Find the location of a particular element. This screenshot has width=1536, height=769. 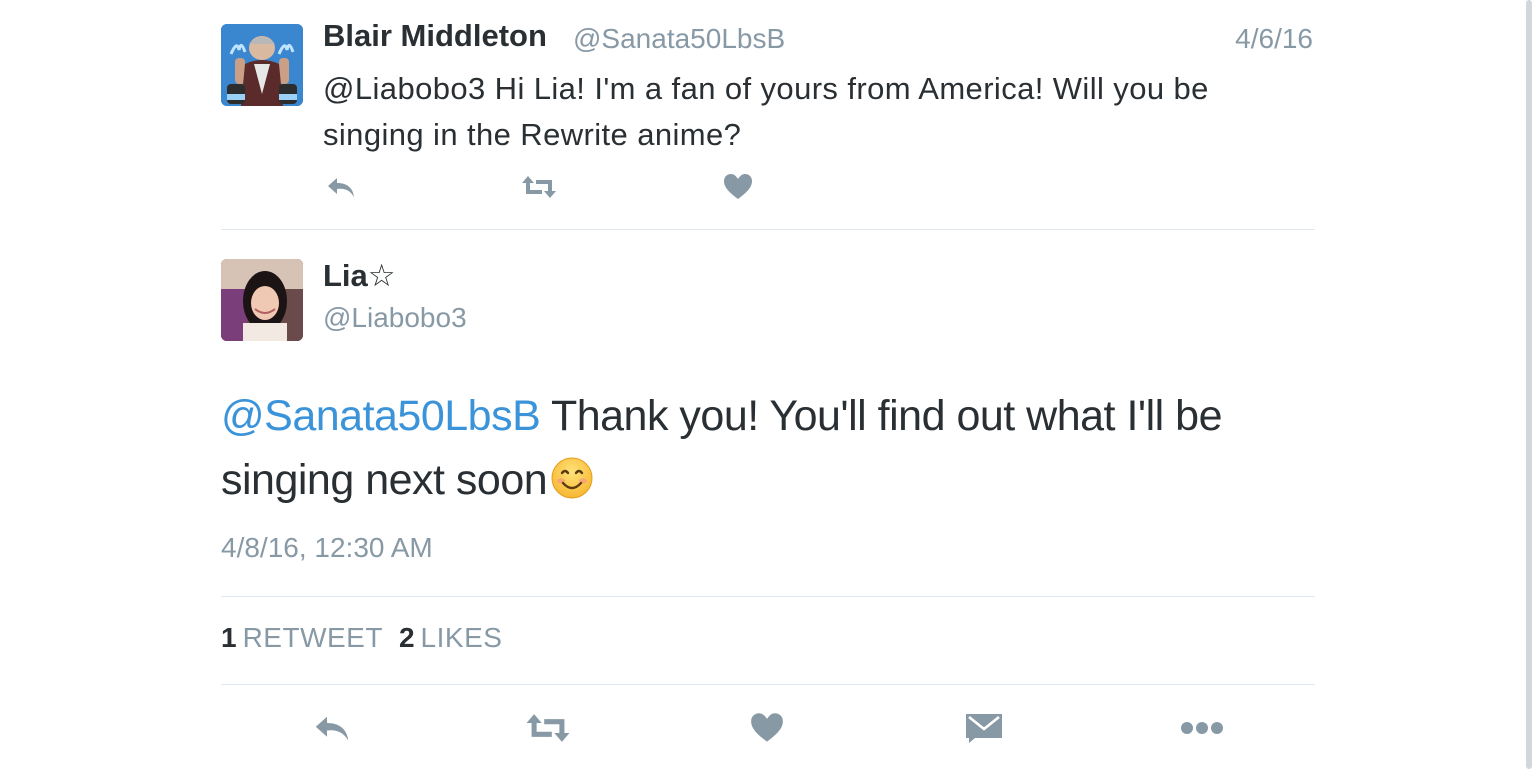

like-label: LIKES is located at coordinates (461, 637).